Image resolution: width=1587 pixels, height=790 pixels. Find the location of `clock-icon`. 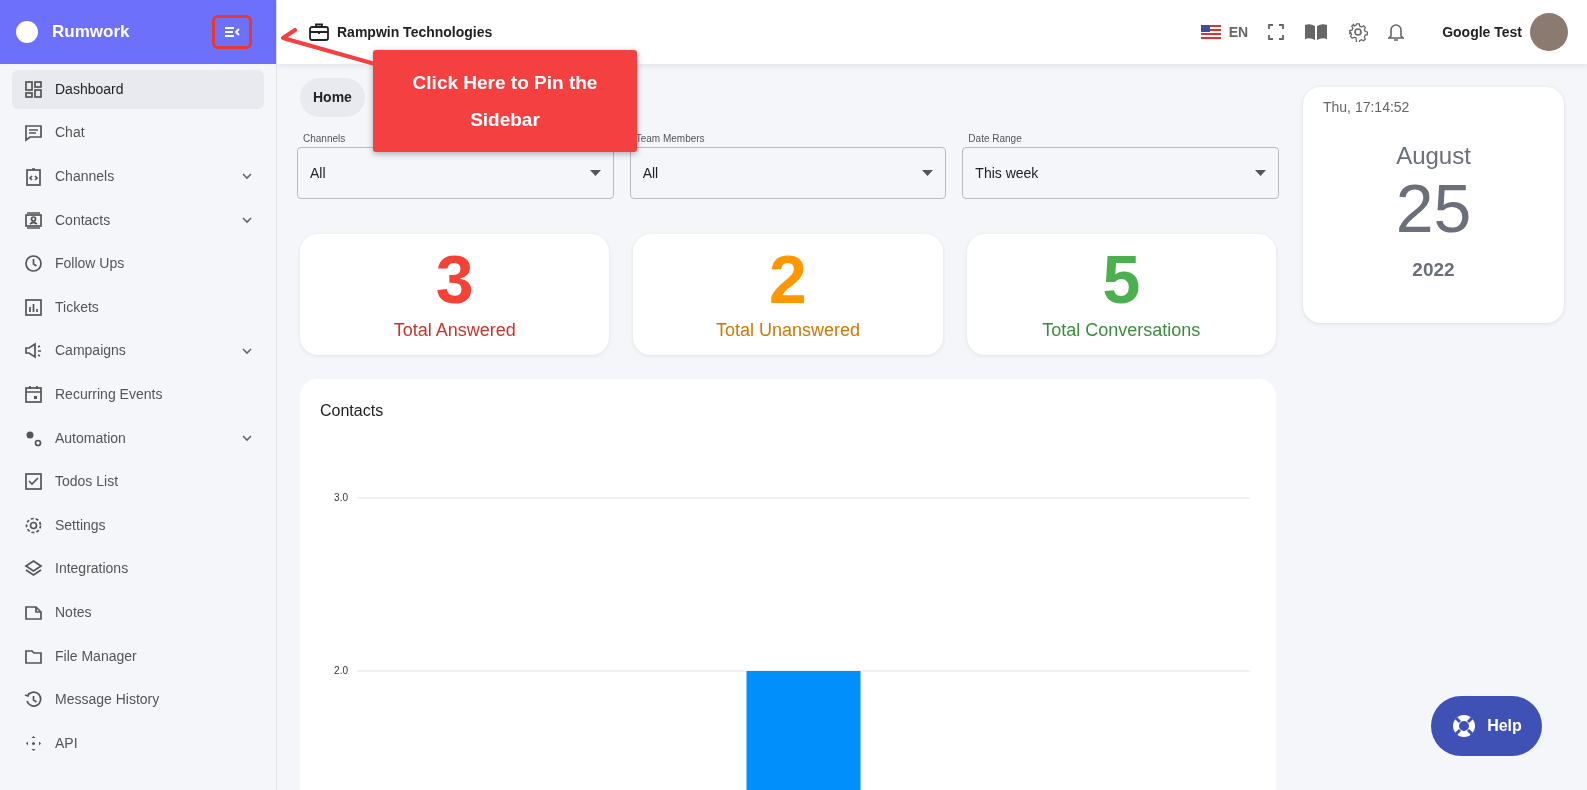

clock-icon is located at coordinates (33, 264).